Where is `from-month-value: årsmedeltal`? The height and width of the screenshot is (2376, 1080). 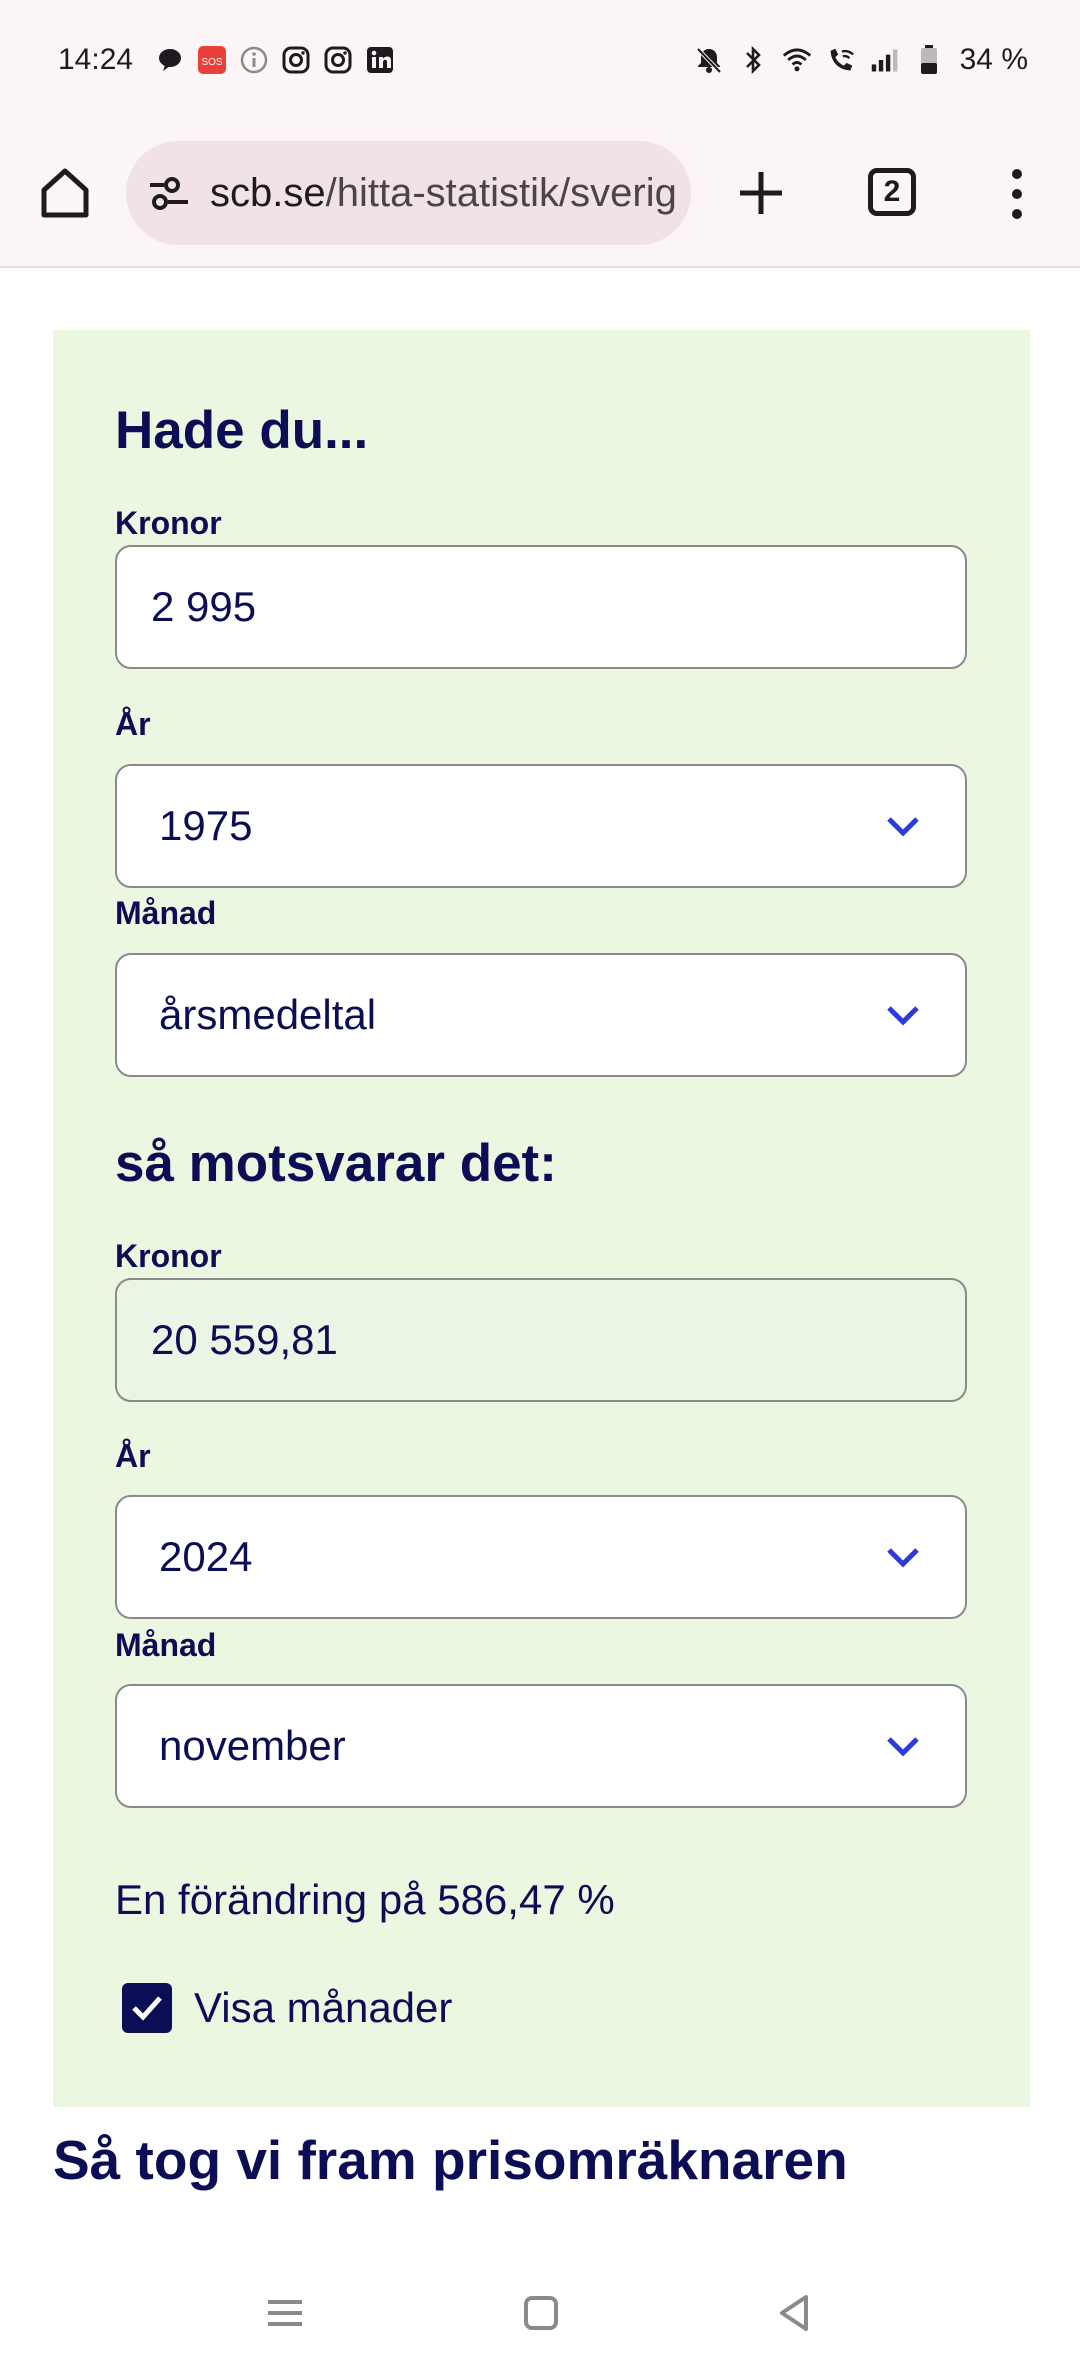 from-month-value: årsmedeltal is located at coordinates (268, 1014).